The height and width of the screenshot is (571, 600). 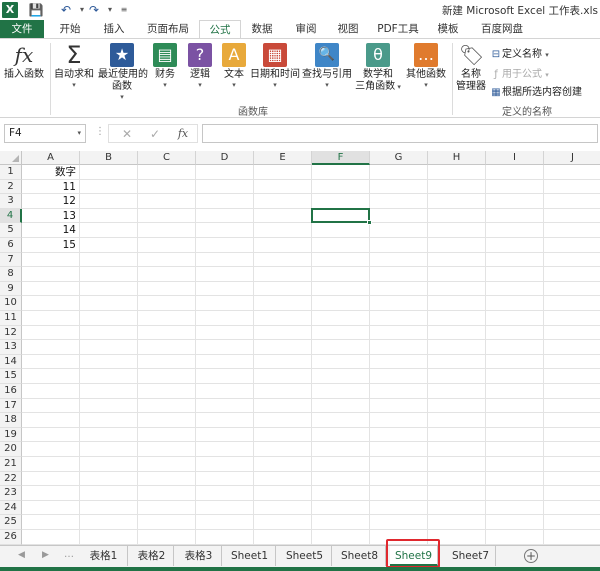 I want to click on scroll-right-icon: ▶, so click(x=45, y=555).